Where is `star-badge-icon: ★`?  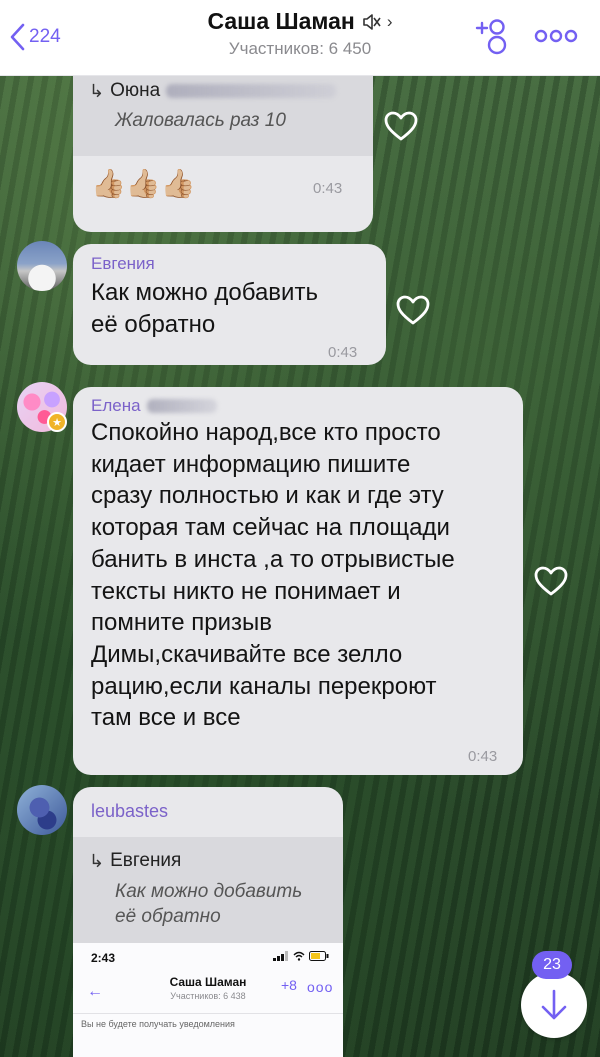
star-badge-icon: ★ is located at coordinates (57, 422).